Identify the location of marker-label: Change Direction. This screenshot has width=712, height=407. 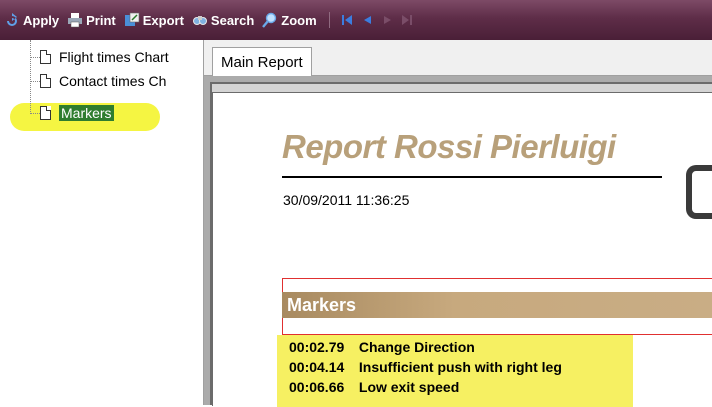
(416, 347).